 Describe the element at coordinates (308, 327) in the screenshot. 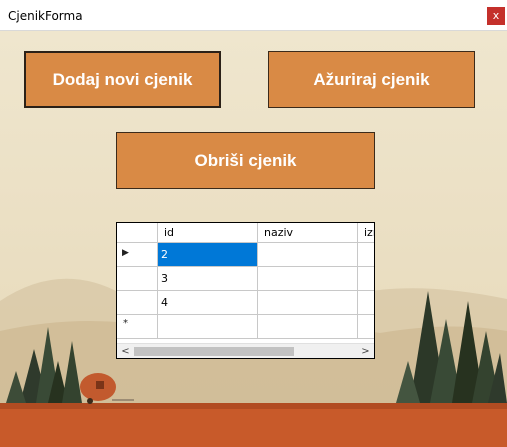

I see `new-row-cell-naziv` at that location.